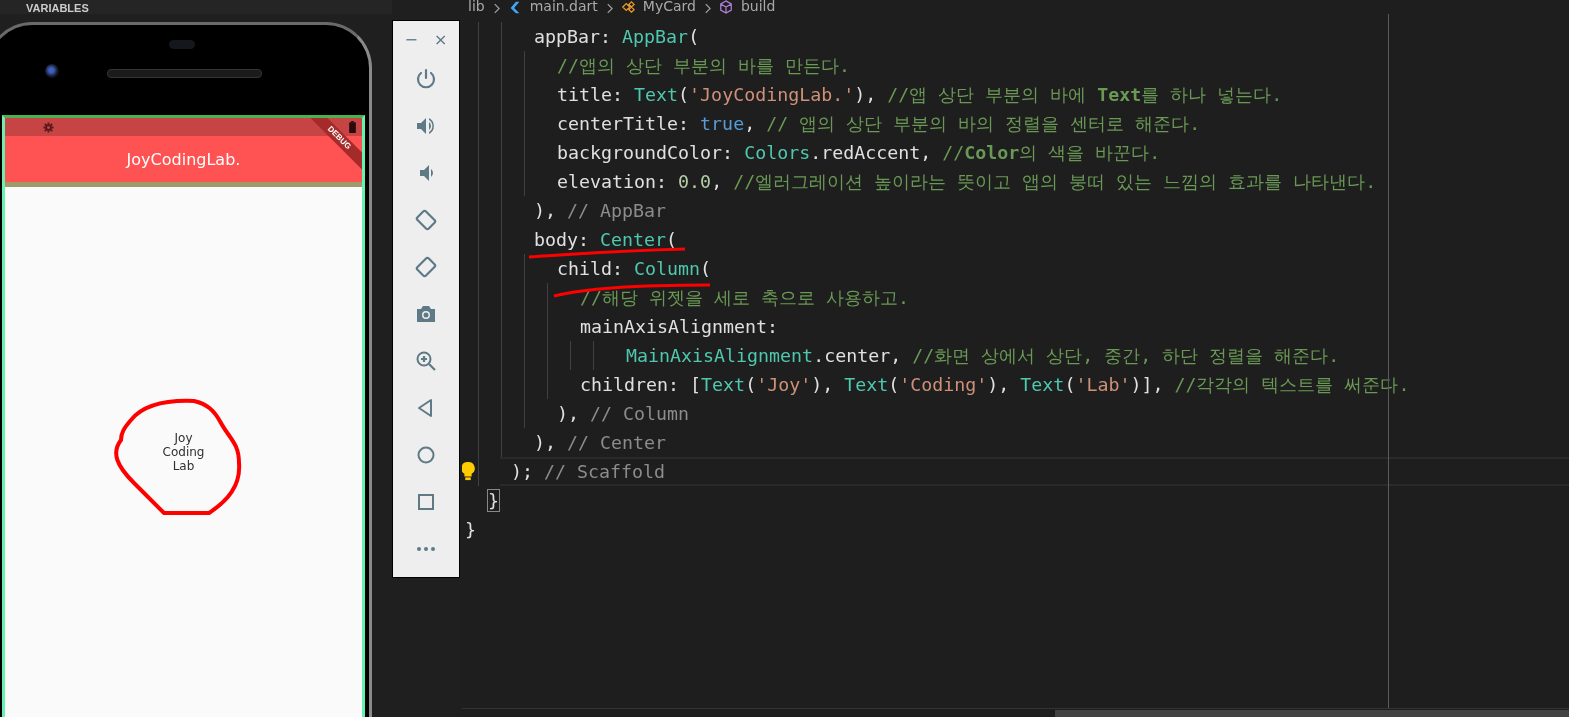  Describe the element at coordinates (426, 219) in the screenshot. I see `rotate-left-icon` at that location.